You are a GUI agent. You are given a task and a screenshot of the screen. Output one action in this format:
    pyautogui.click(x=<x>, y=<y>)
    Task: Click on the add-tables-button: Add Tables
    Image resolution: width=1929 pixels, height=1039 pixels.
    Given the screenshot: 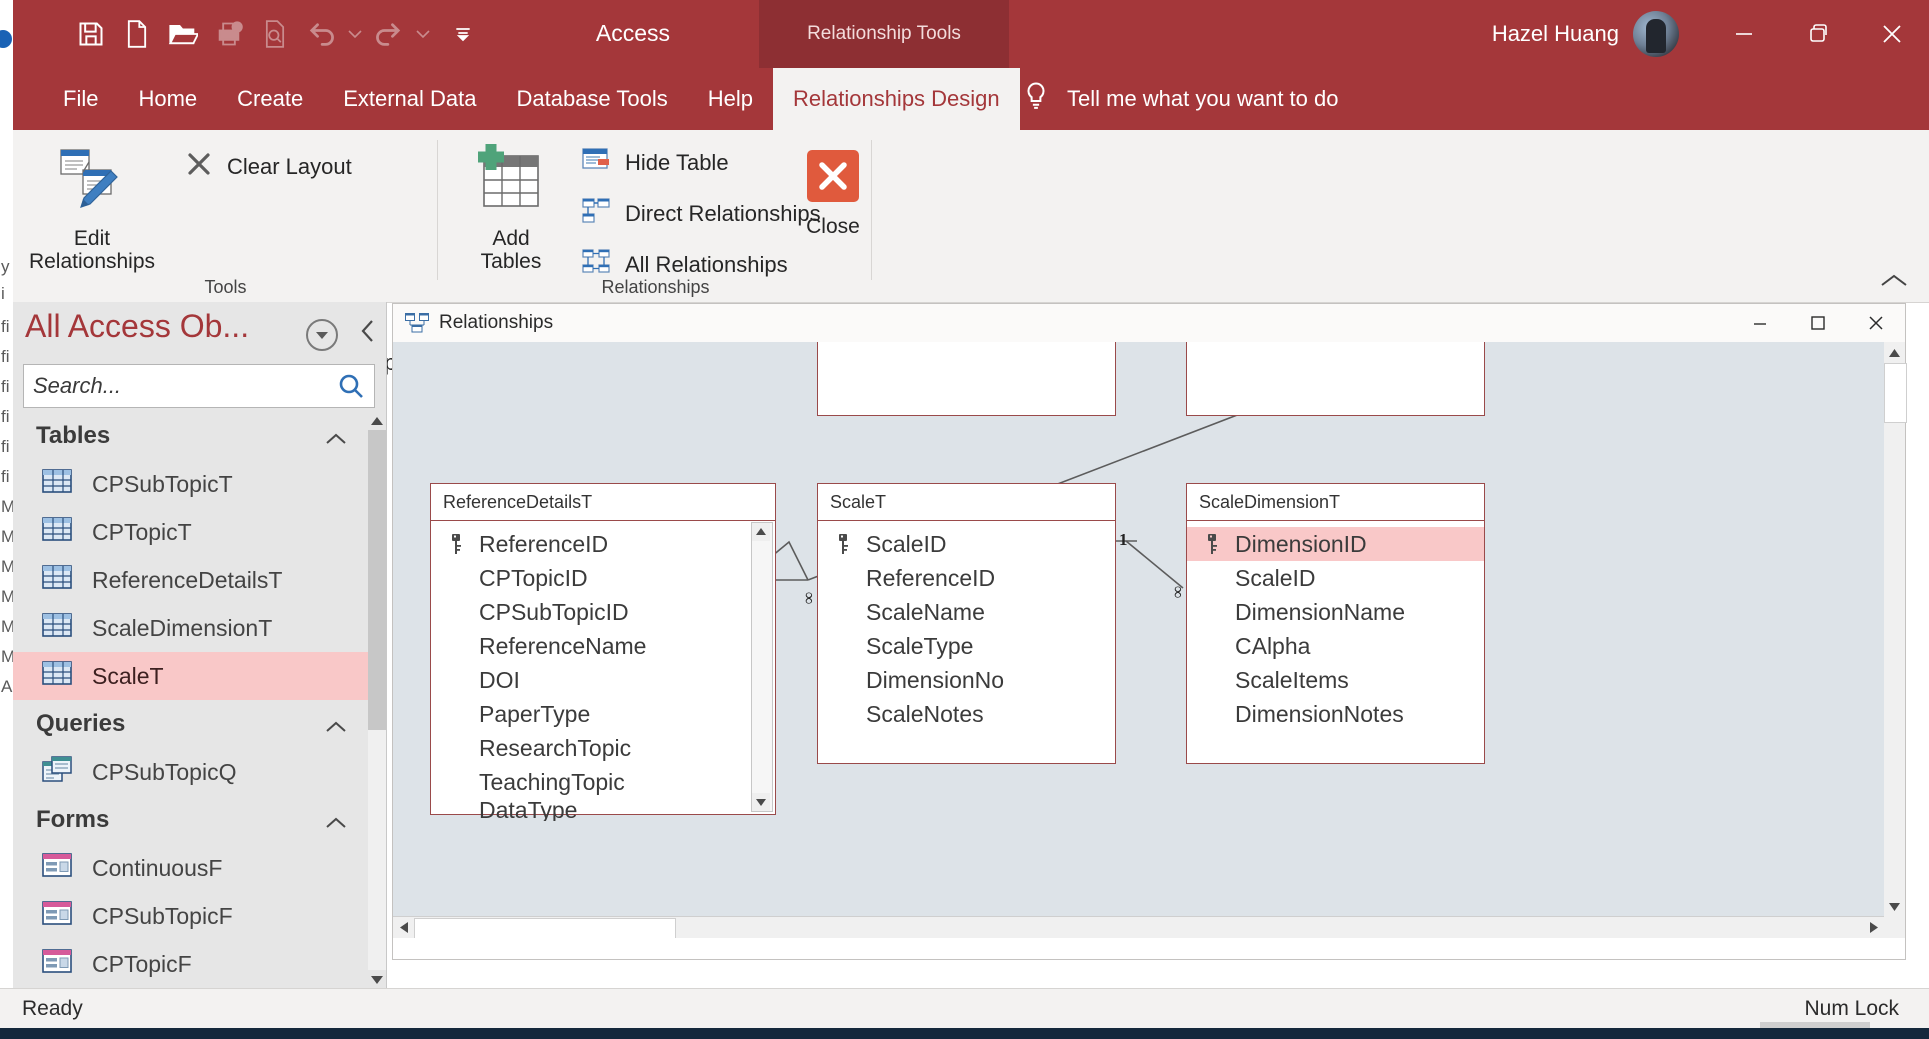 What is the action you would take?
    pyautogui.click(x=511, y=207)
    